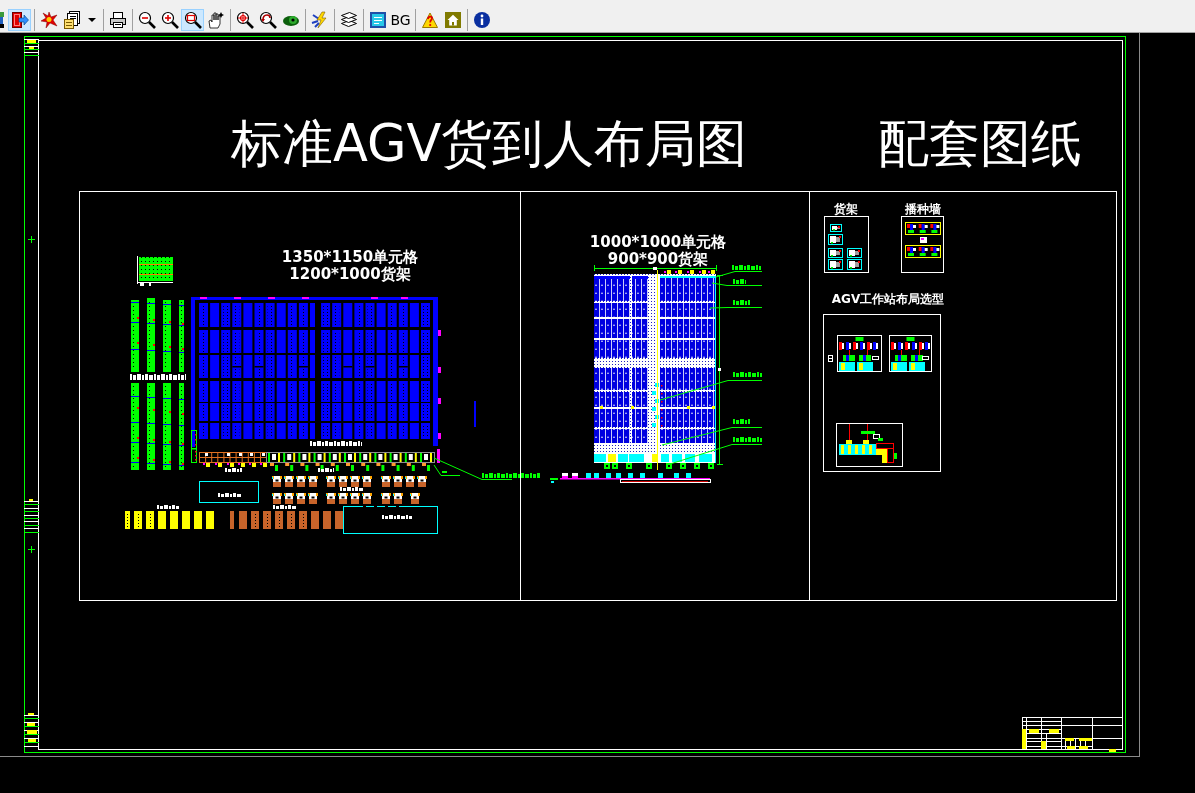 This screenshot has width=1195, height=793. What do you see at coordinates (48, 20) in the screenshot?
I see `star-burst-icon` at bounding box center [48, 20].